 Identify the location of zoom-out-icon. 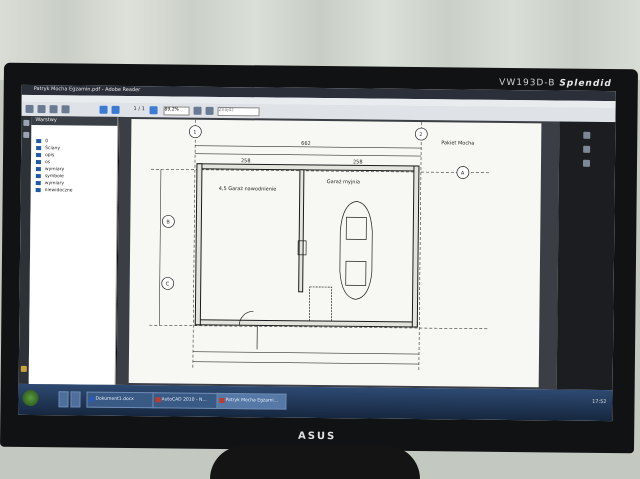
(153, 110).